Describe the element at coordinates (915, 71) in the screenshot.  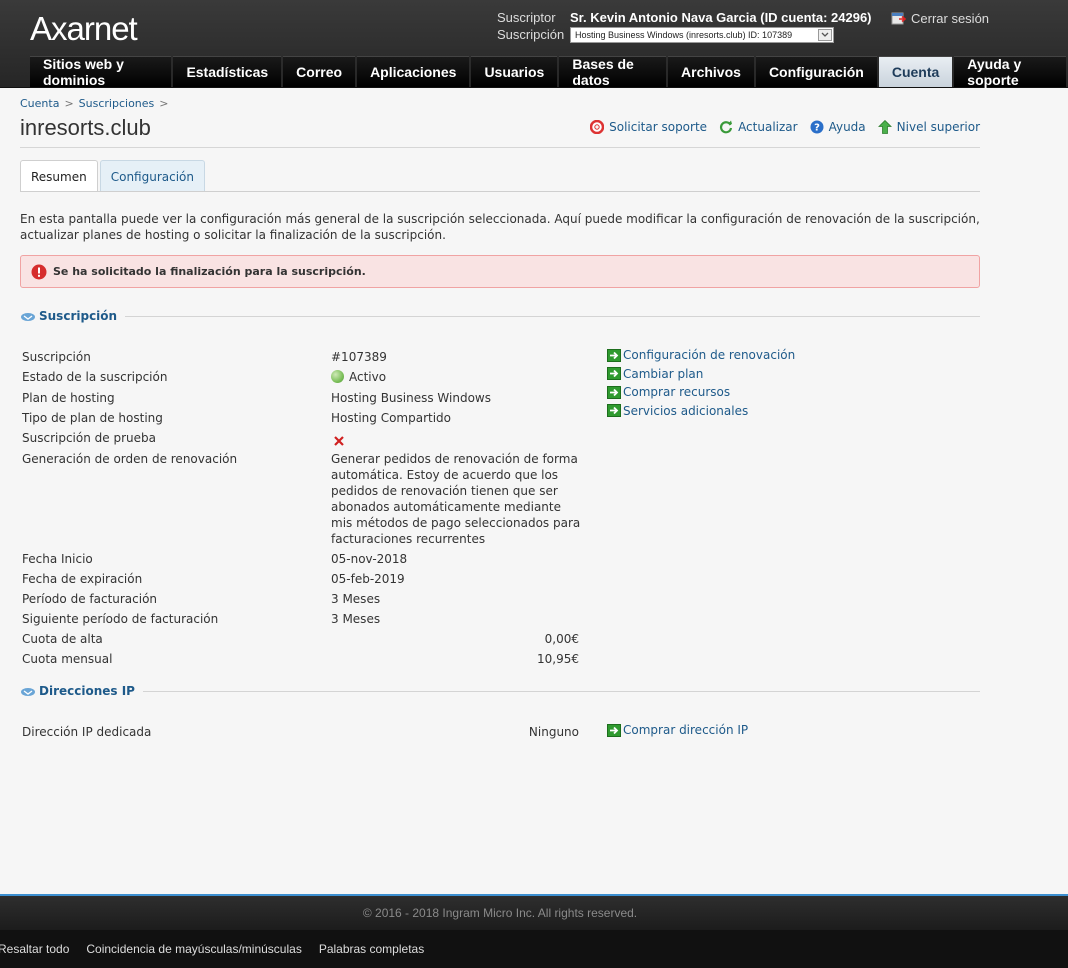
I see `nav-tab-cuenta: Cuenta` at that location.